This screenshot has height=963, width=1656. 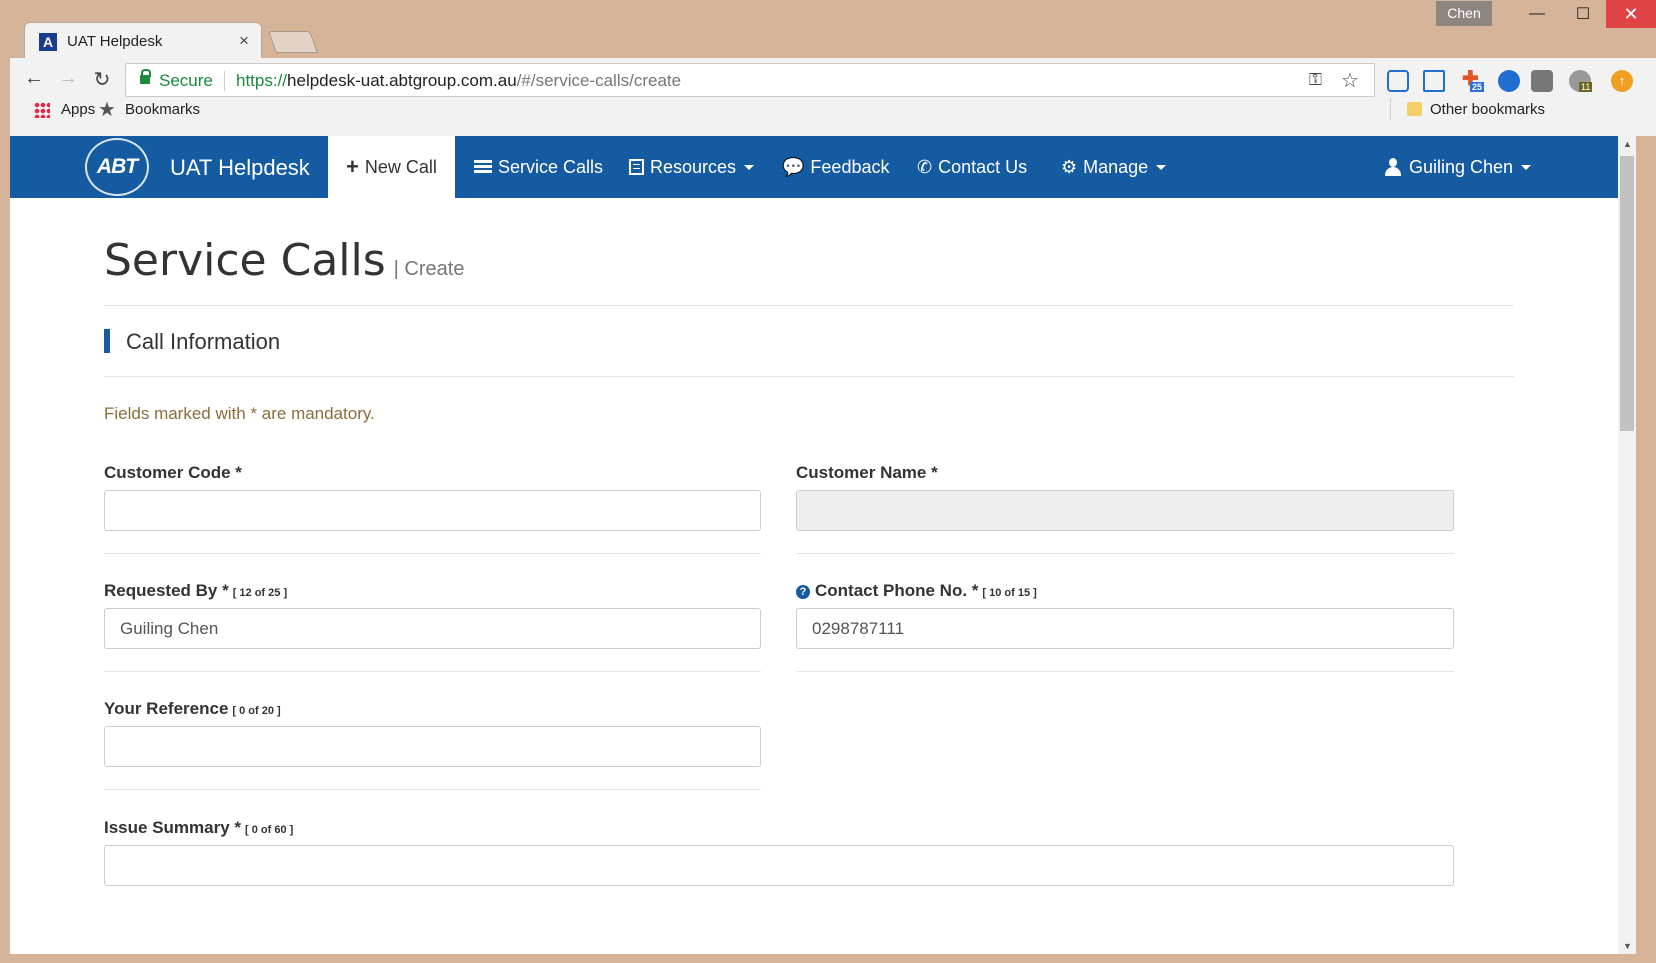 I want to click on page-header: Service Calls | Create, so click(x=284, y=260).